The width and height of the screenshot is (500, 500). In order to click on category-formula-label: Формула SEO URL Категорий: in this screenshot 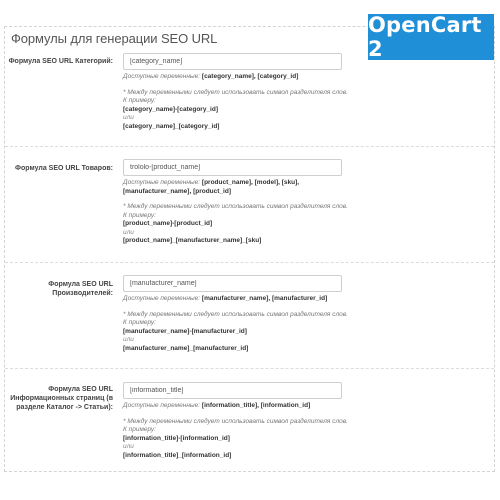, I will do `click(60, 61)`.